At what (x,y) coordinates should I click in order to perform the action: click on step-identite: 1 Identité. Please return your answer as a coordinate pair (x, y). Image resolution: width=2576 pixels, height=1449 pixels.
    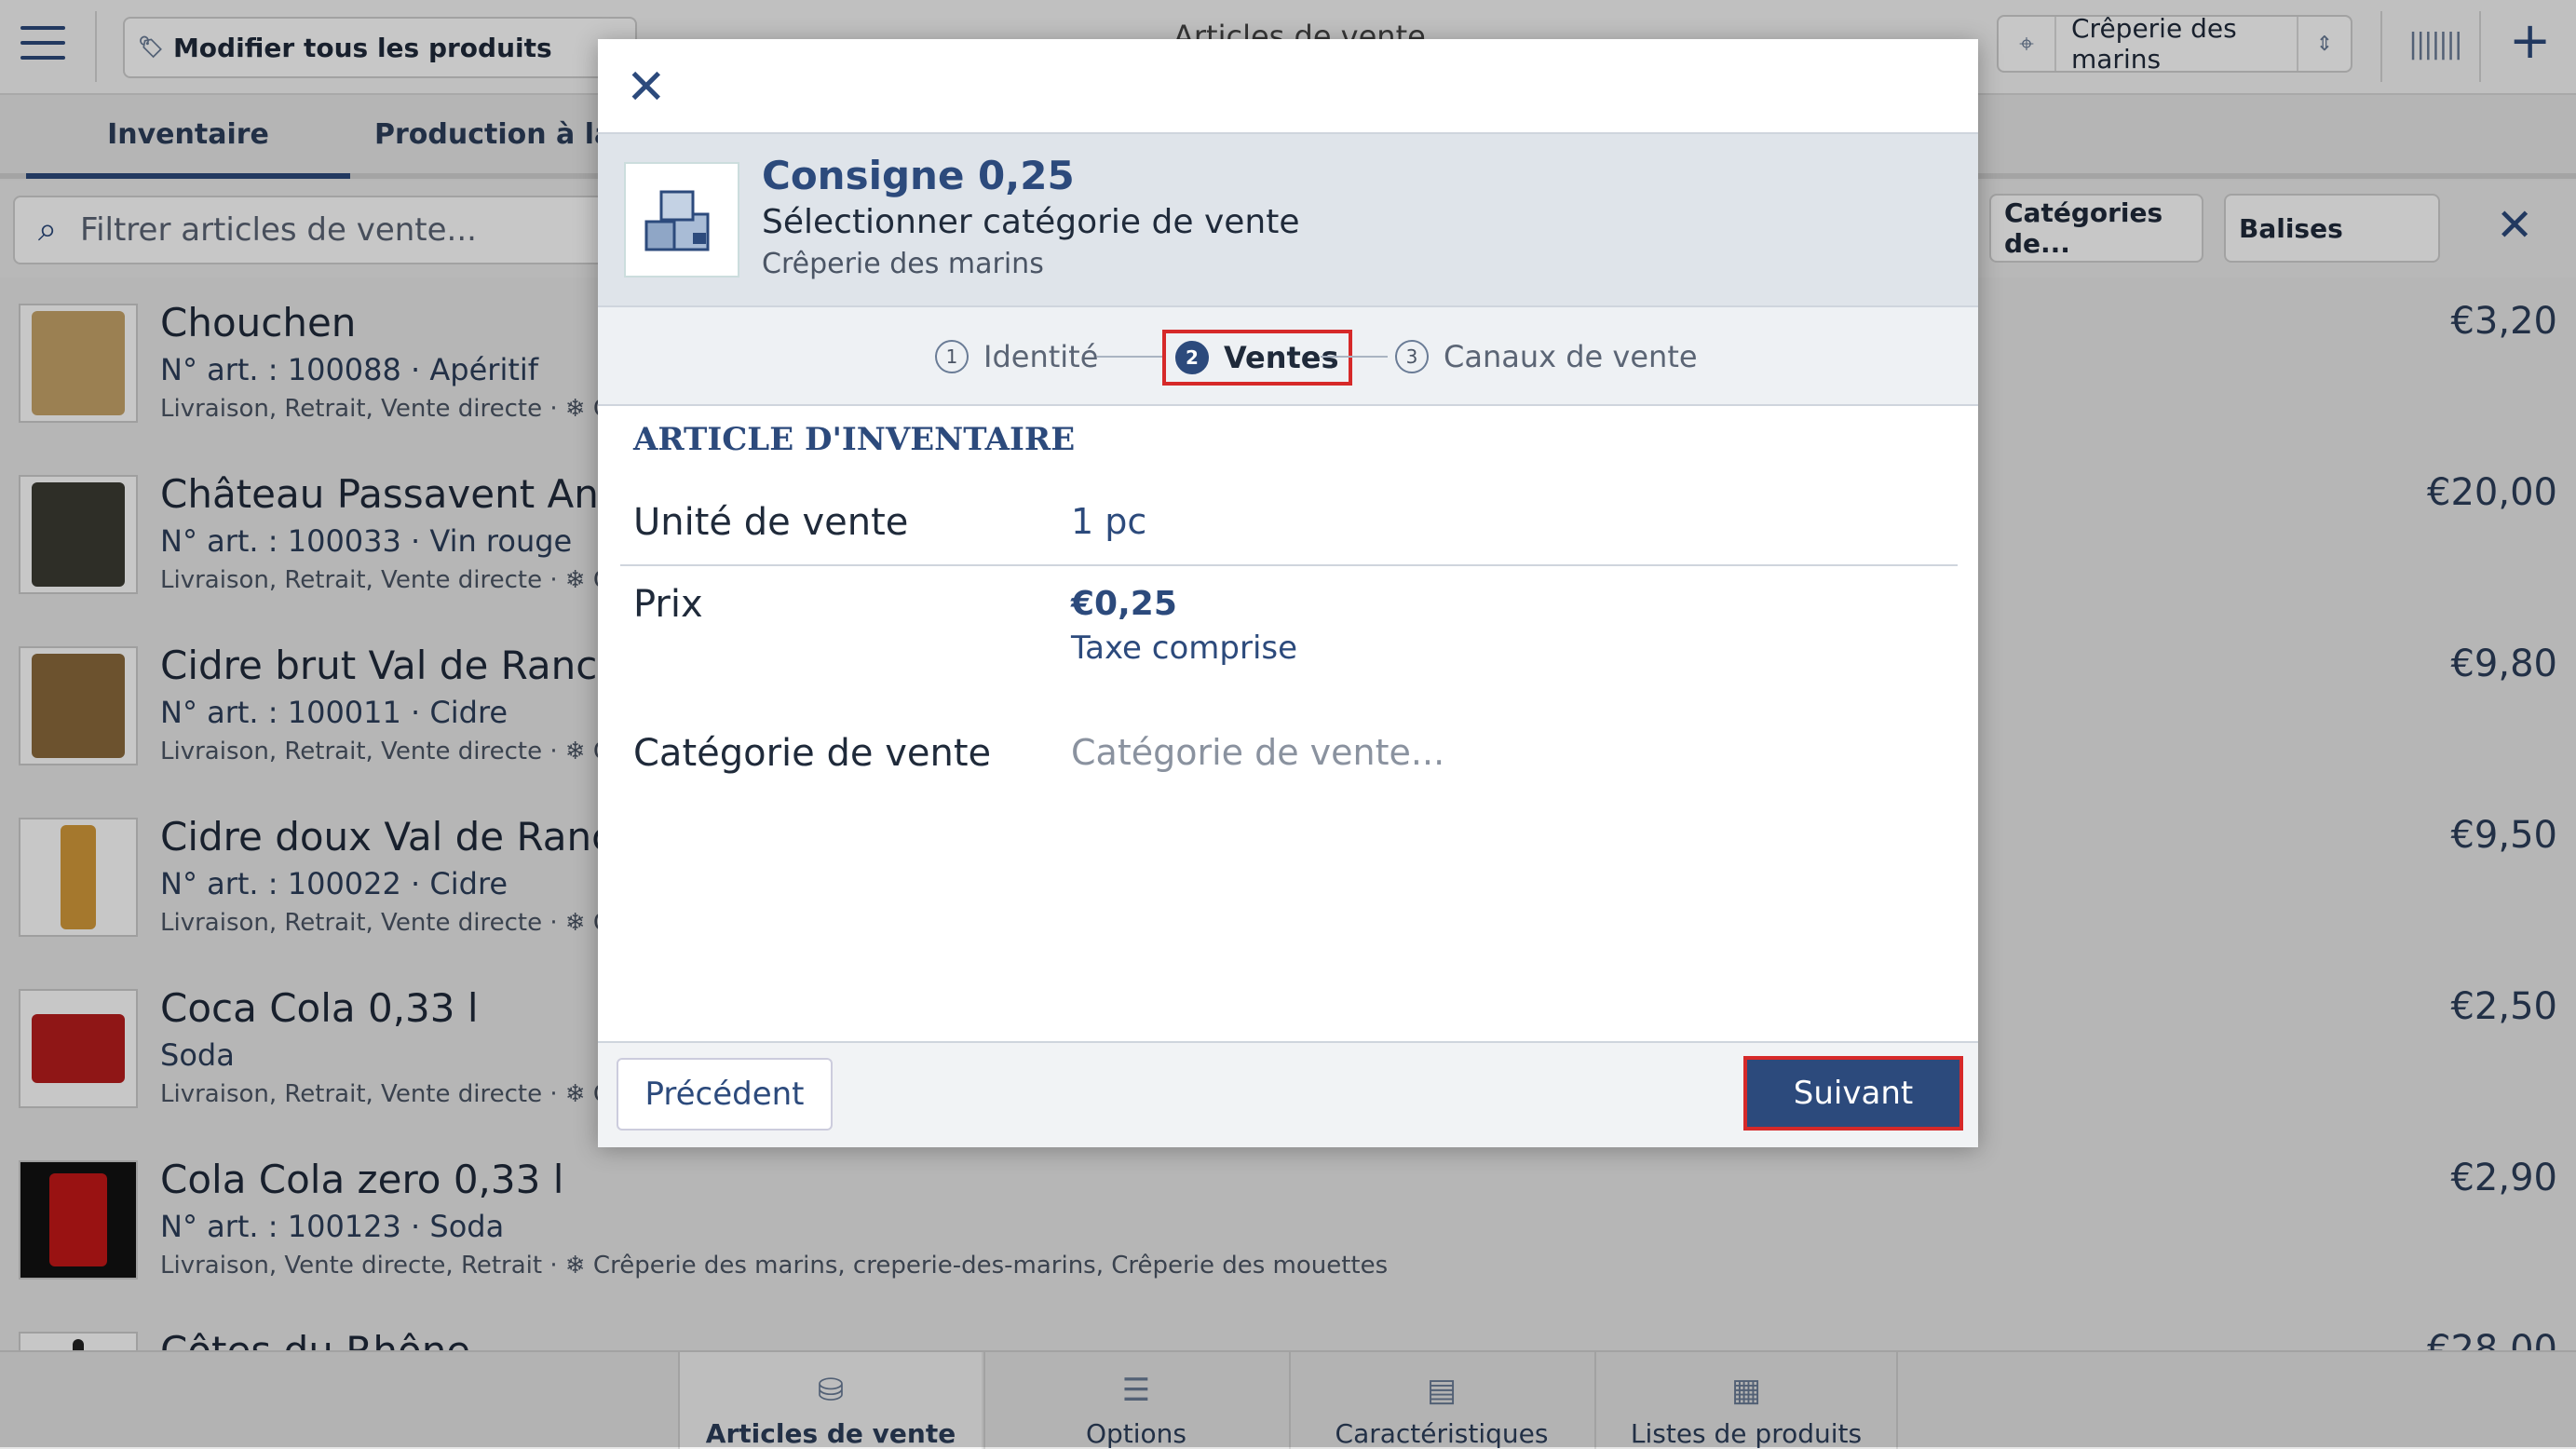
    Looking at the image, I should click on (1016, 357).